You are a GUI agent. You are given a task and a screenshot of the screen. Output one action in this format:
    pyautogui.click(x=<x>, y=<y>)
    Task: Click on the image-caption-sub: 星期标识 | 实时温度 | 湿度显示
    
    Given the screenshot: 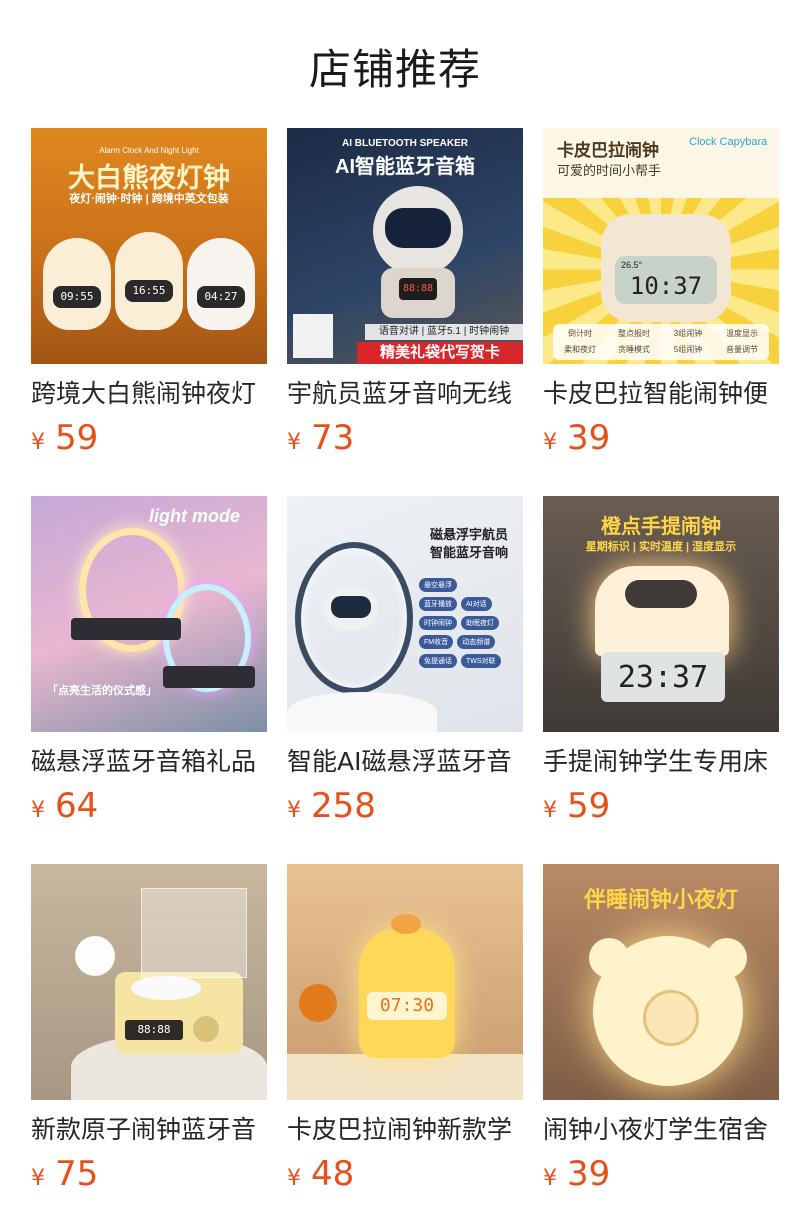 What is the action you would take?
    pyautogui.click(x=661, y=547)
    